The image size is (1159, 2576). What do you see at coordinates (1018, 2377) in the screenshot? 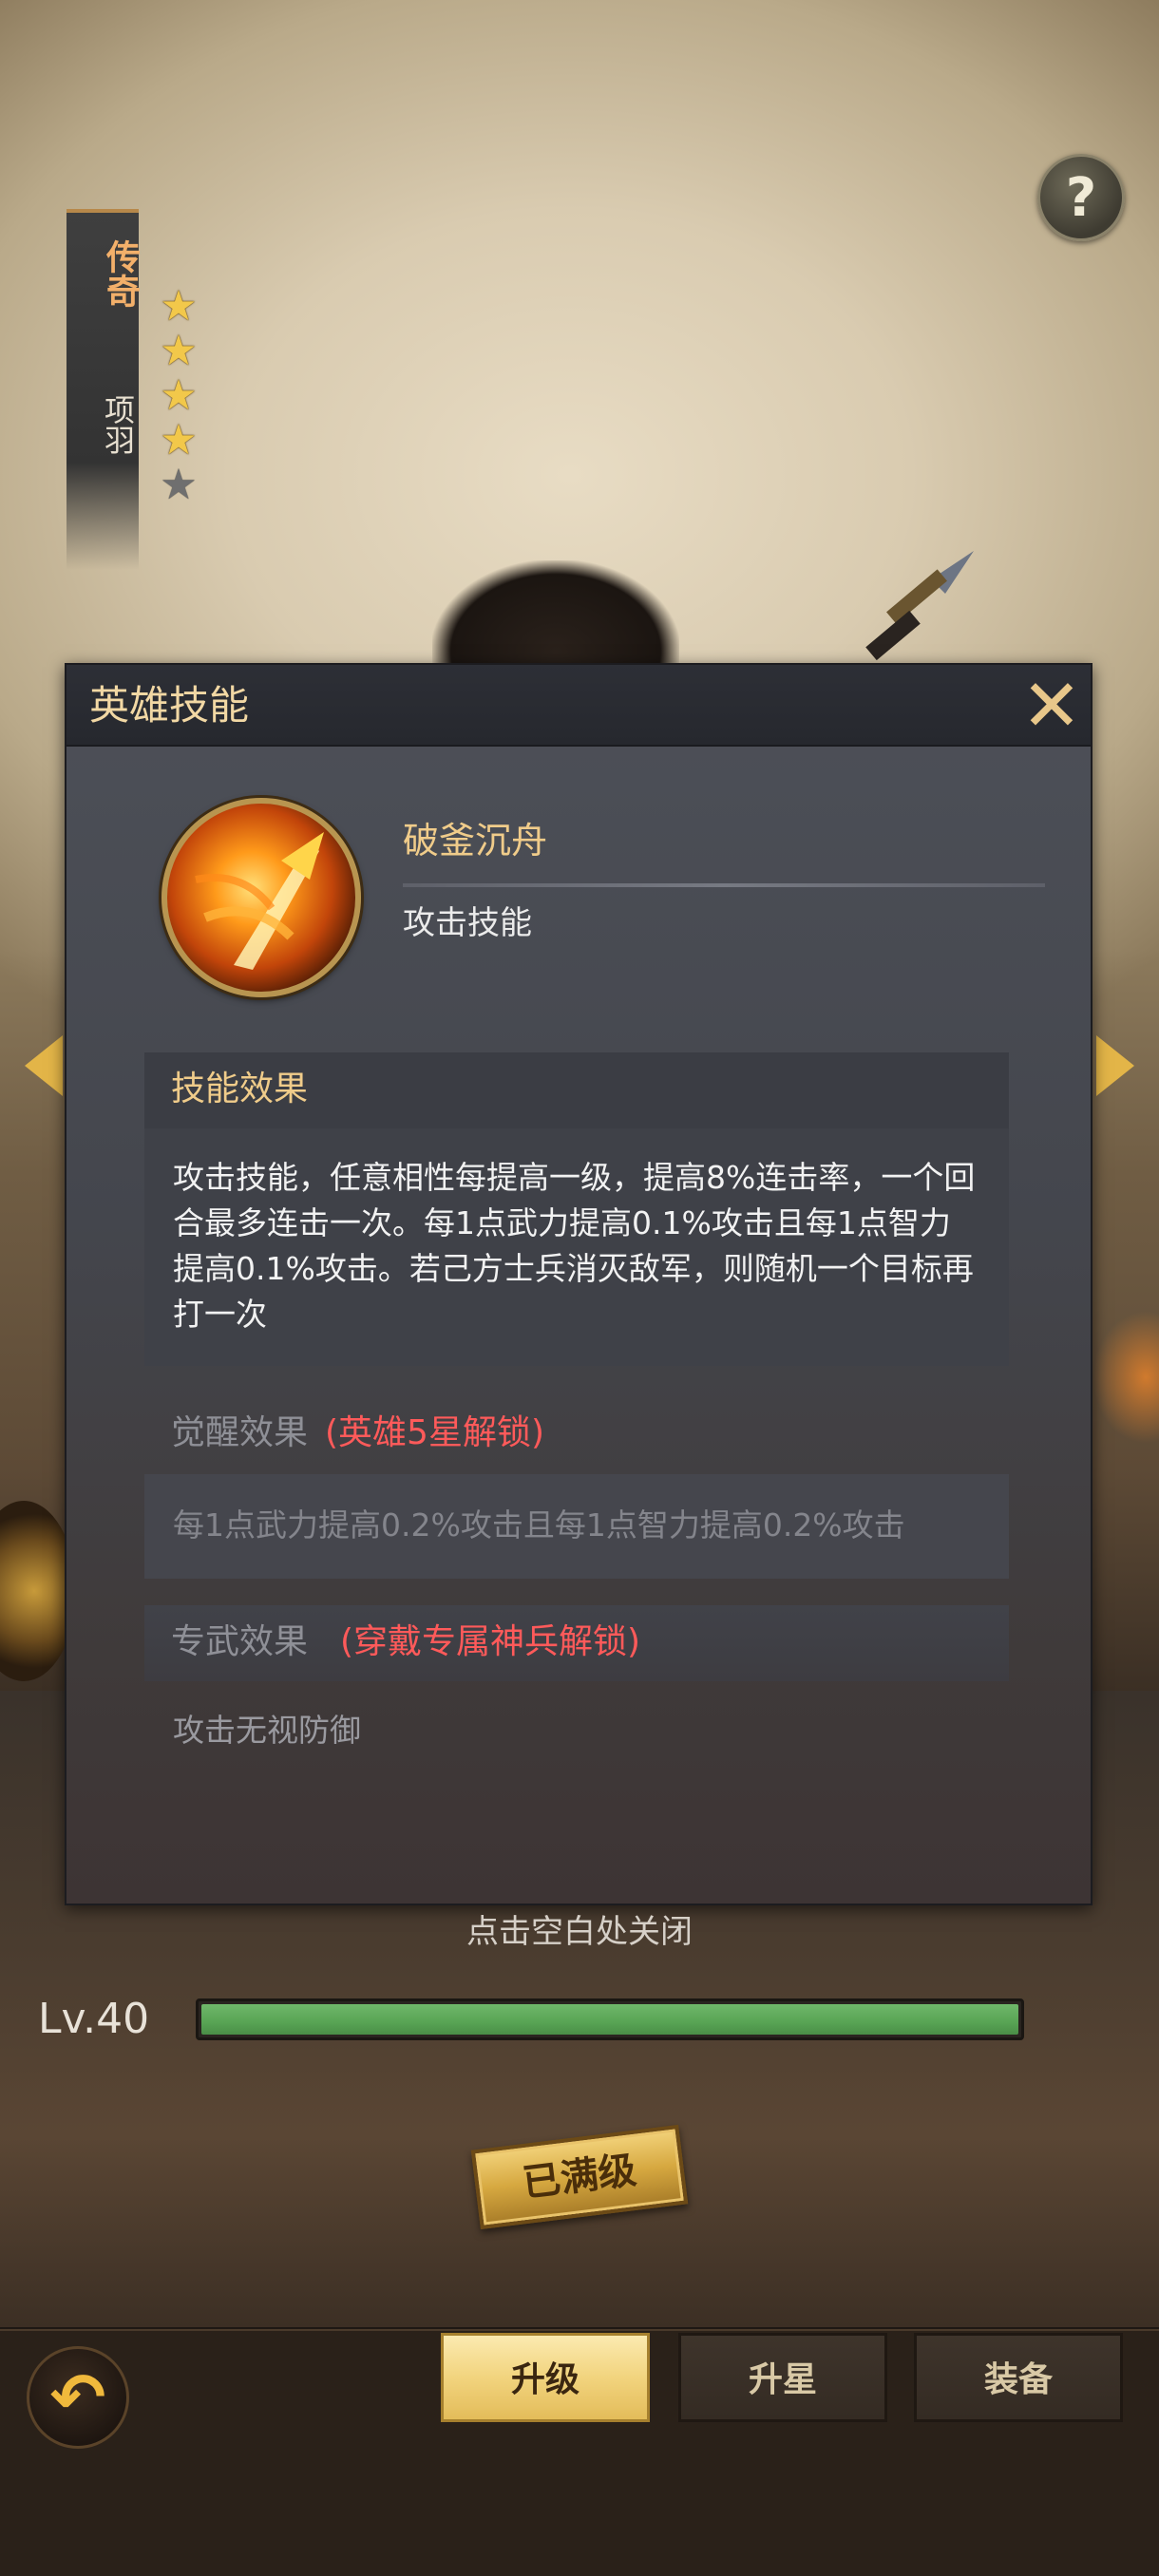
I see `tab-equipment: 装备` at bounding box center [1018, 2377].